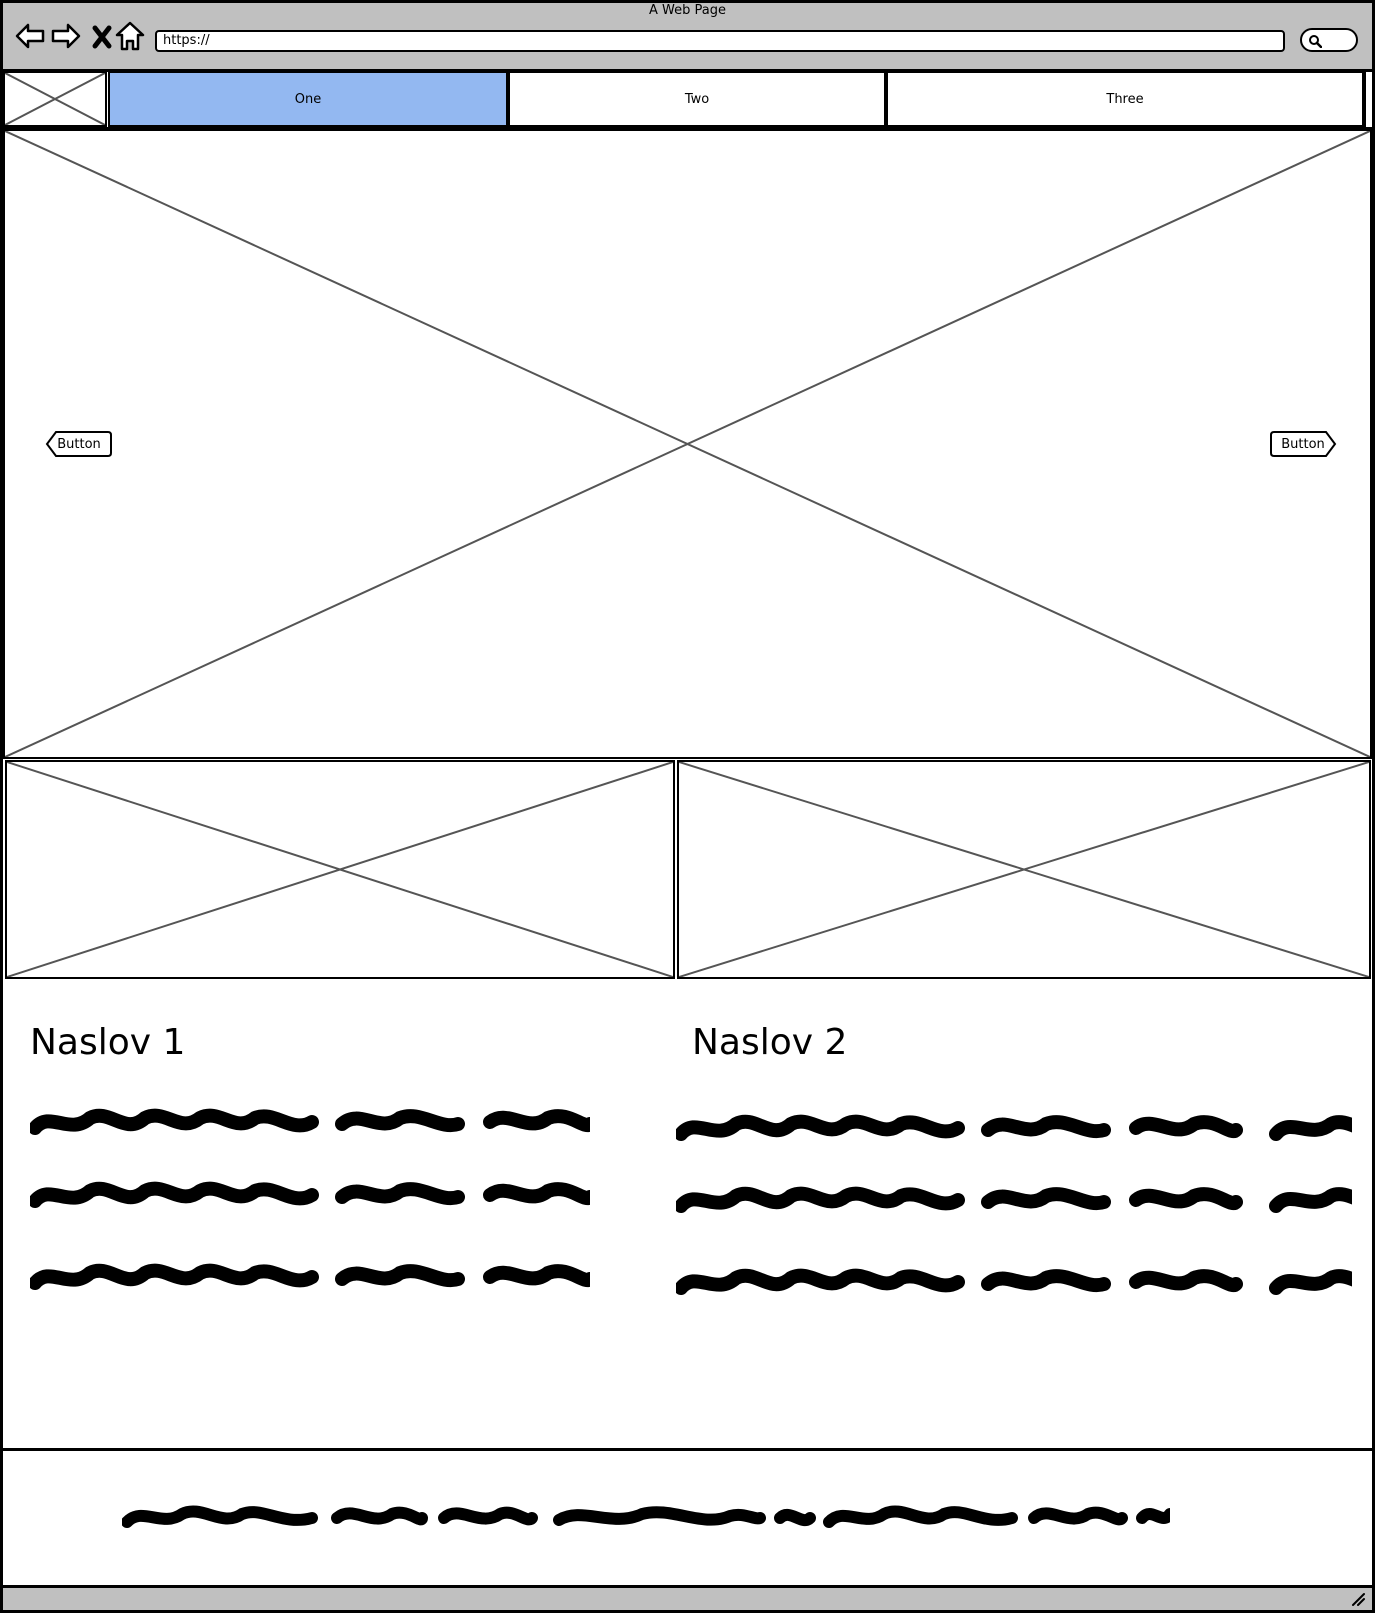 Image resolution: width=1375 pixels, height=1613 pixels. I want to click on carousel-prev-label: Button, so click(79, 444).